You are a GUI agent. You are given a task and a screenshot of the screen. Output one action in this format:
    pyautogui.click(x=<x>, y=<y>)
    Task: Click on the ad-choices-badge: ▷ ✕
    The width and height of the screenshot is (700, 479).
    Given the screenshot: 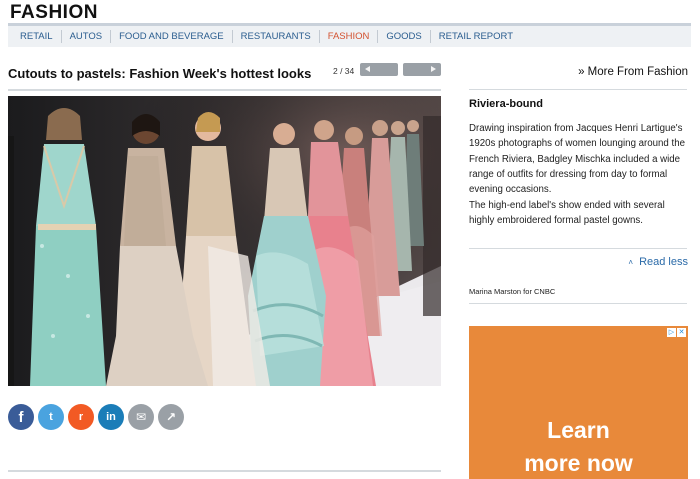 What is the action you would take?
    pyautogui.click(x=676, y=332)
    